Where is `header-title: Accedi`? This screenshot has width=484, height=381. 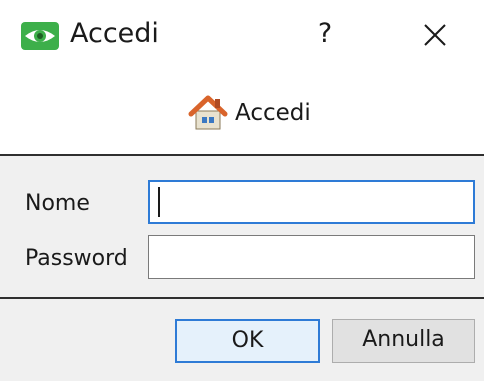
header-title: Accedi is located at coordinates (273, 113).